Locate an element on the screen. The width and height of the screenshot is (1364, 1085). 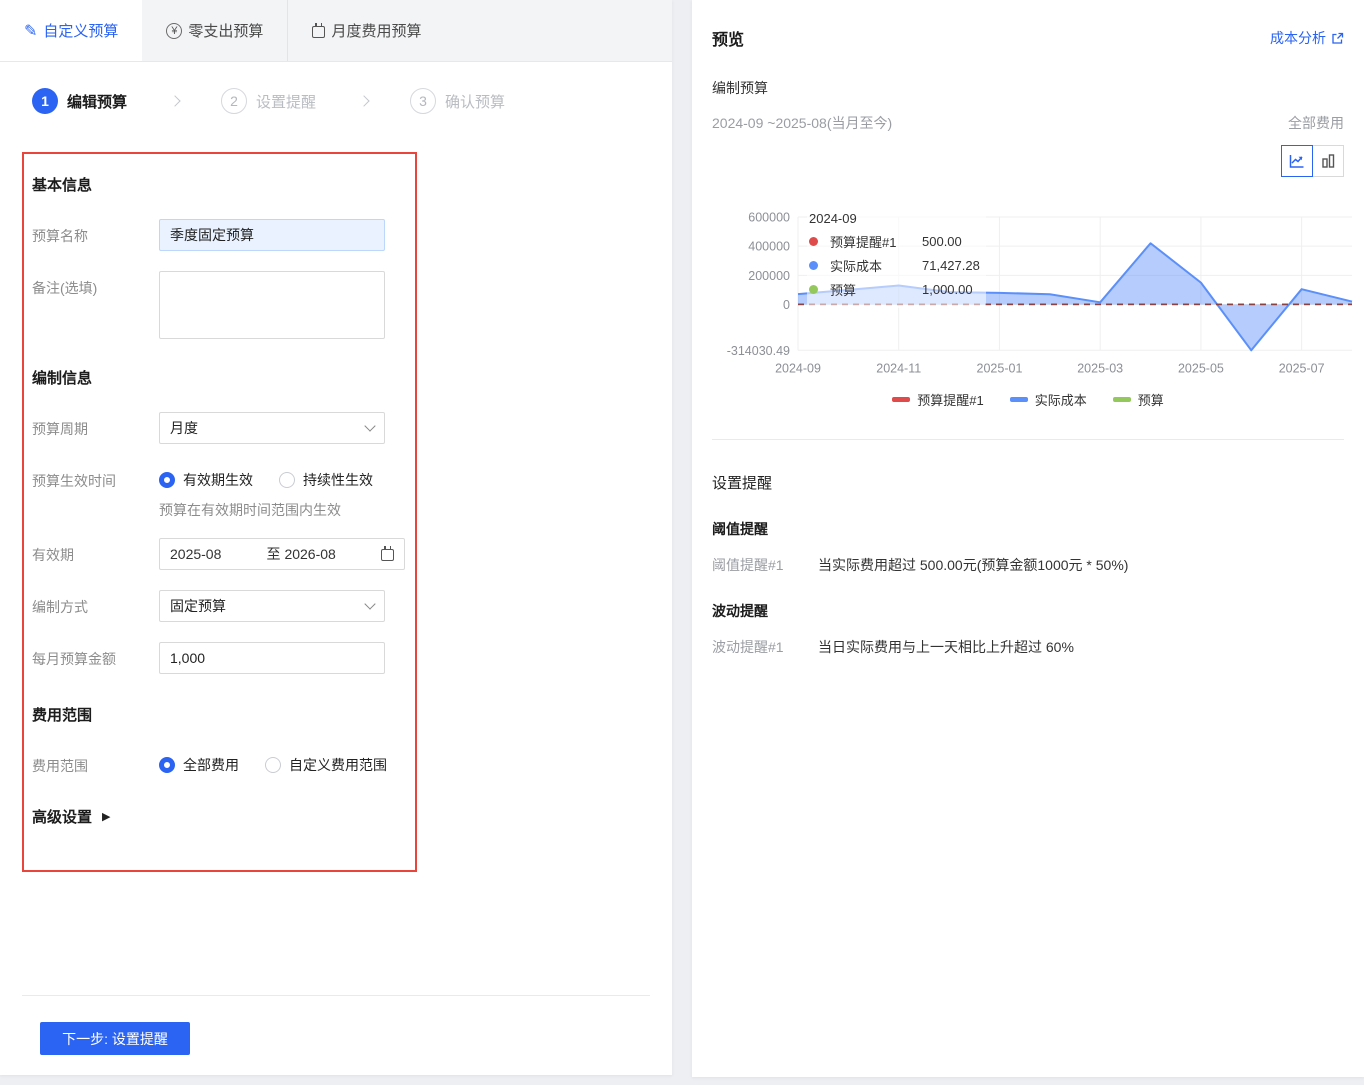
step-label: 设置提醒 is located at coordinates (286, 102).